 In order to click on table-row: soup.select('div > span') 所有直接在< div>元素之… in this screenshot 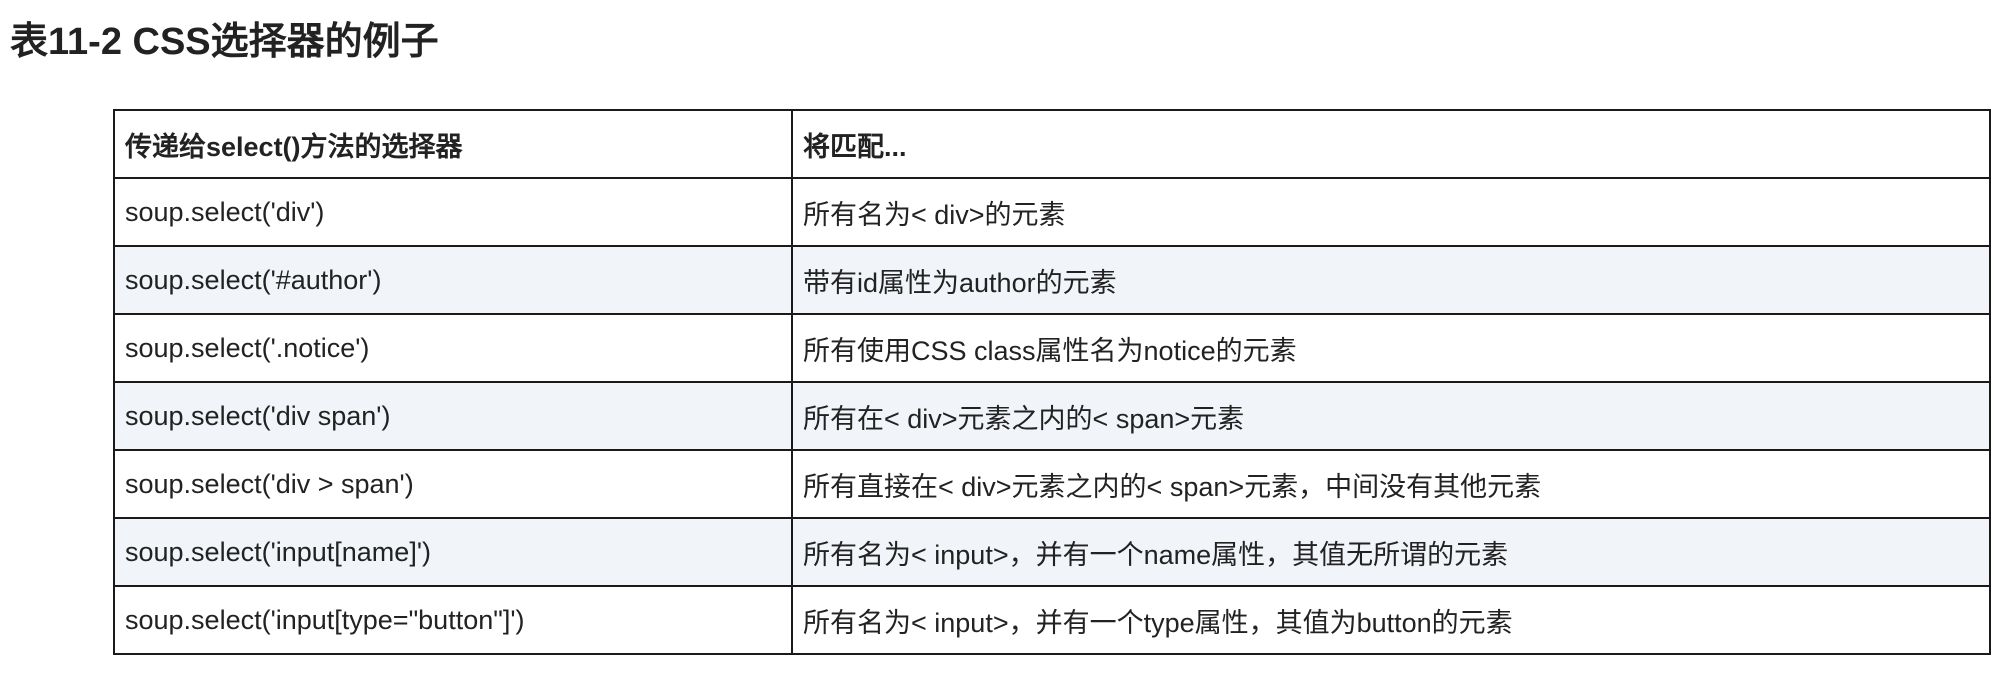, I will do `click(1052, 484)`.